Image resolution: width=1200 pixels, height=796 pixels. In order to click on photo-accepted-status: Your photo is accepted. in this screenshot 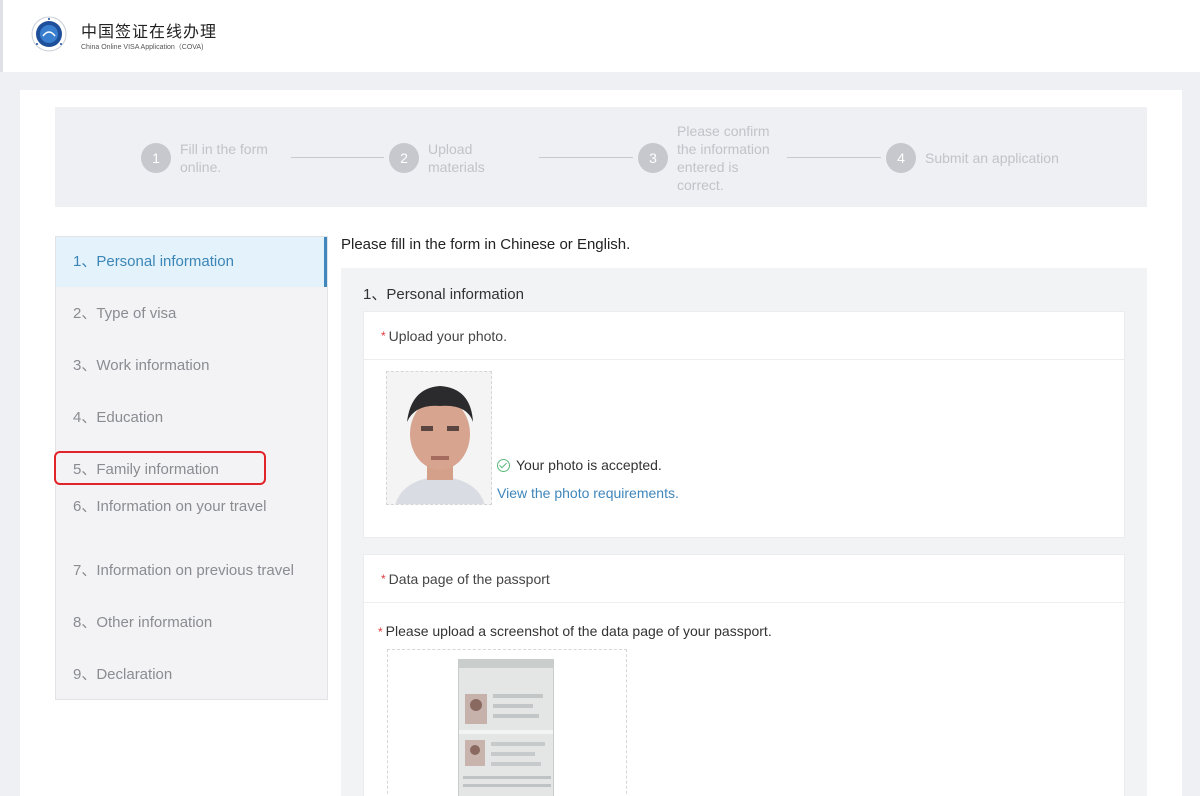, I will do `click(579, 465)`.